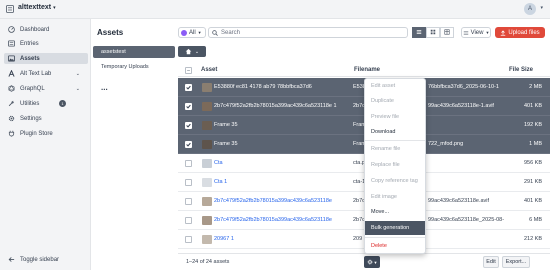  What do you see at coordinates (11, 103) in the screenshot?
I see `wrench-icon` at bounding box center [11, 103].